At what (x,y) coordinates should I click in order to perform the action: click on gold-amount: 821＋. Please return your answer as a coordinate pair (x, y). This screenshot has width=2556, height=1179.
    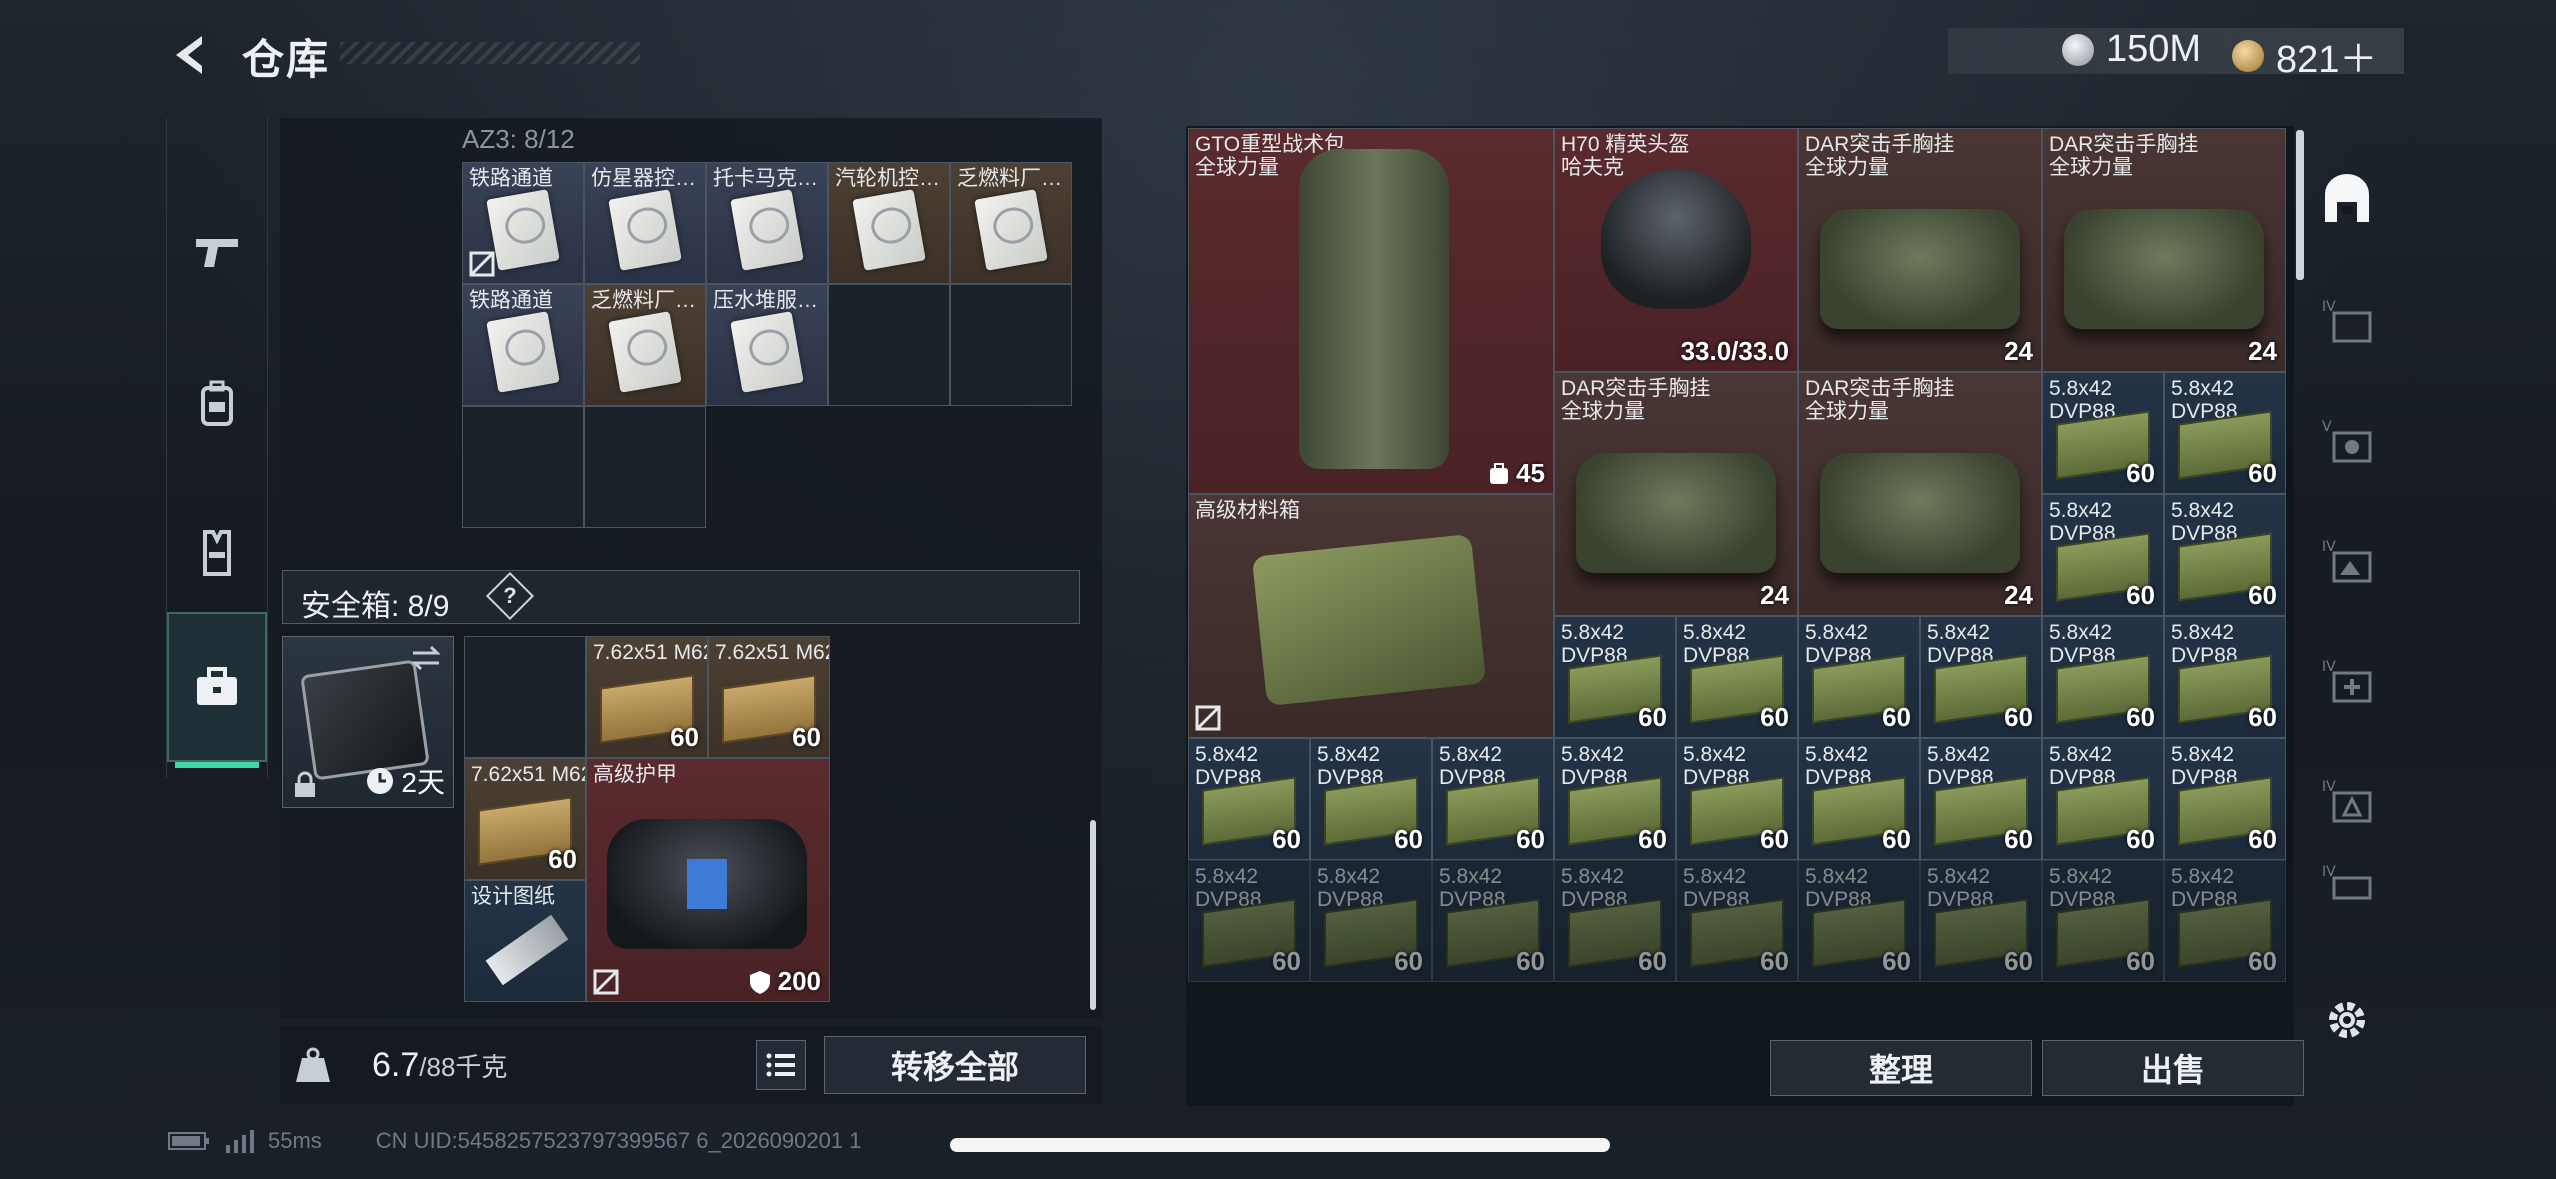
    Looking at the image, I should click on (2327, 60).